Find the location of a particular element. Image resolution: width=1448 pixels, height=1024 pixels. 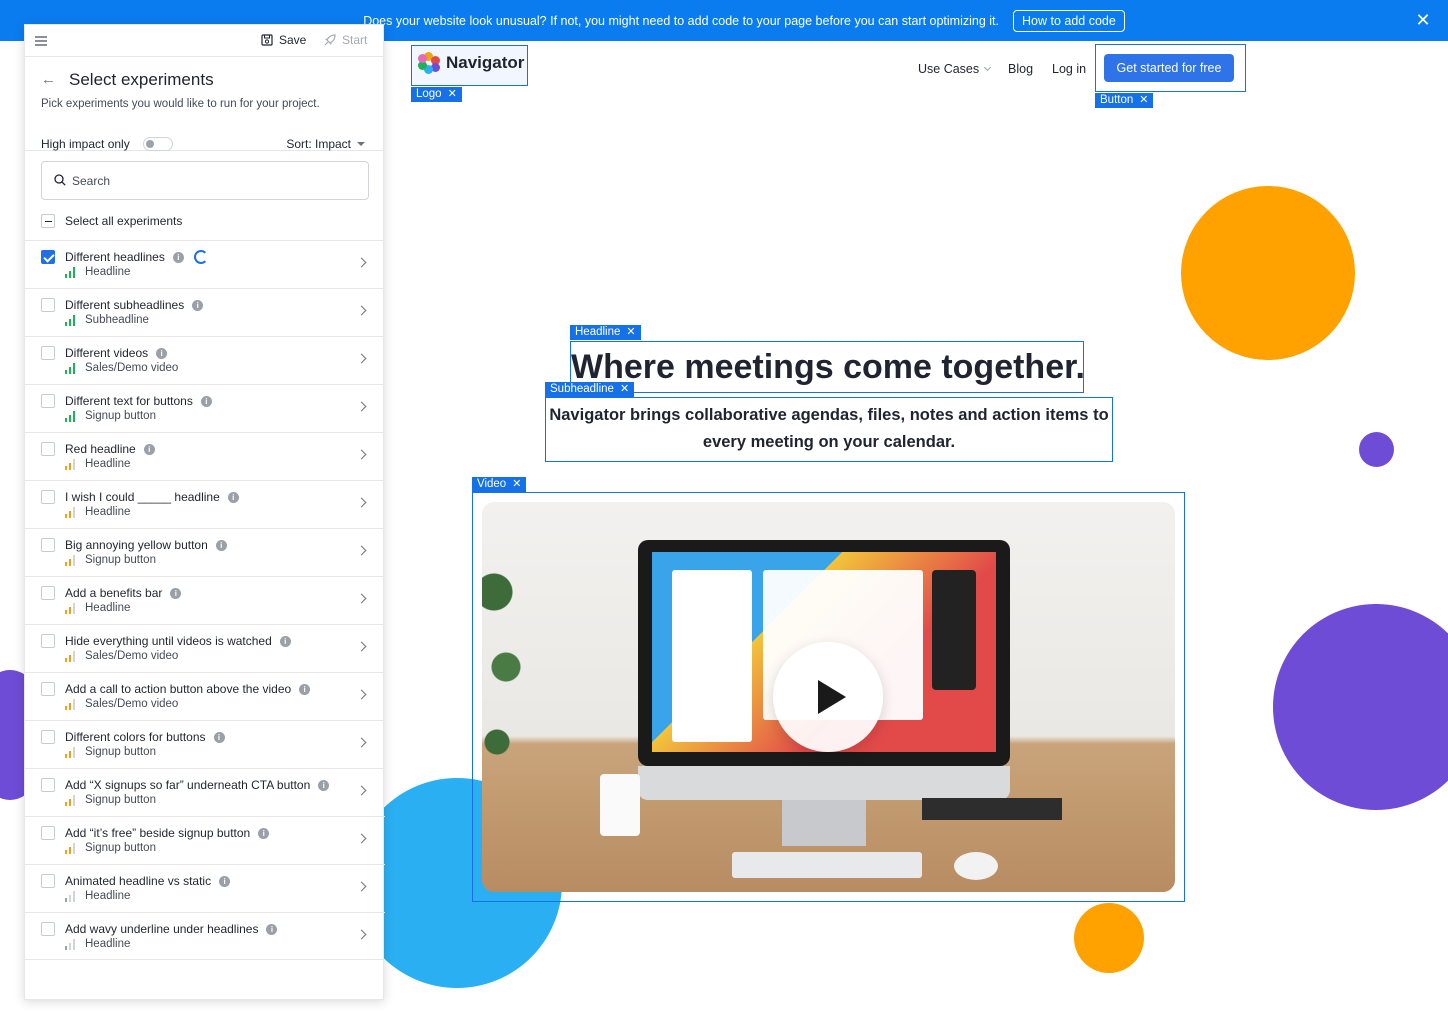

experiment-row: Different videos i Sales/Demo video is located at coordinates (205, 360).